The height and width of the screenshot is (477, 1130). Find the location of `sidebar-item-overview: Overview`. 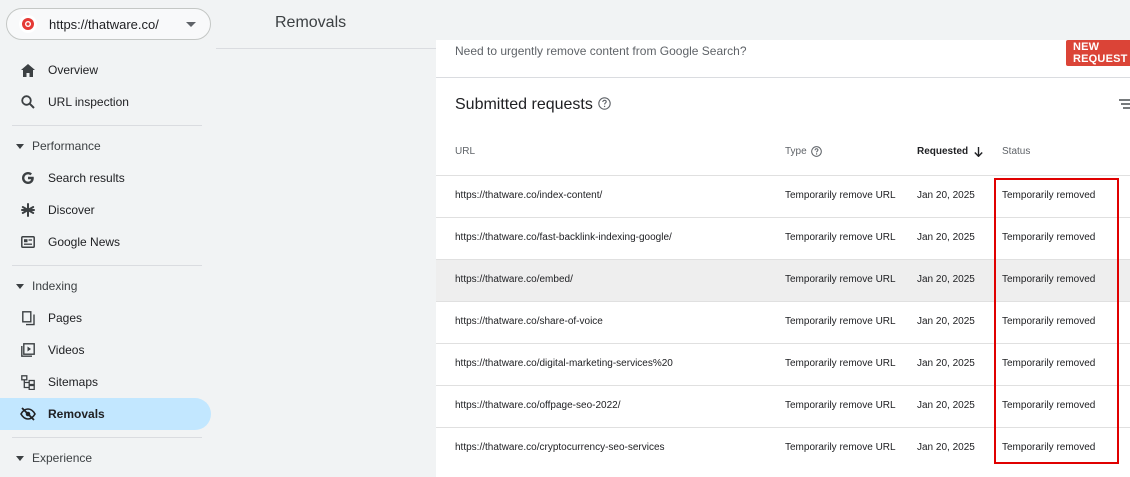

sidebar-item-overview: Overview is located at coordinates (105, 70).